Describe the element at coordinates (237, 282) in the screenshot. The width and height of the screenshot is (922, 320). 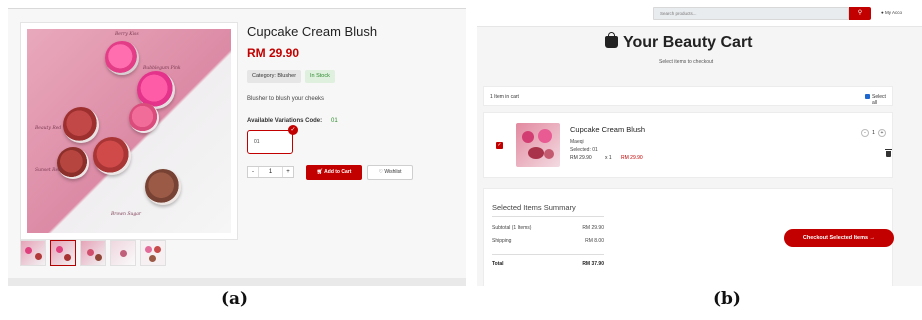
I see `bottom-scrollbar` at that location.